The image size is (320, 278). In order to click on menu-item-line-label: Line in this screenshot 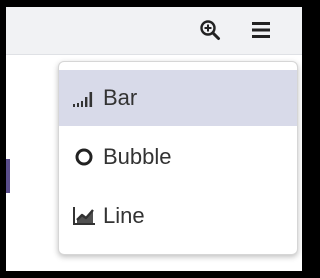, I will do `click(124, 215)`.